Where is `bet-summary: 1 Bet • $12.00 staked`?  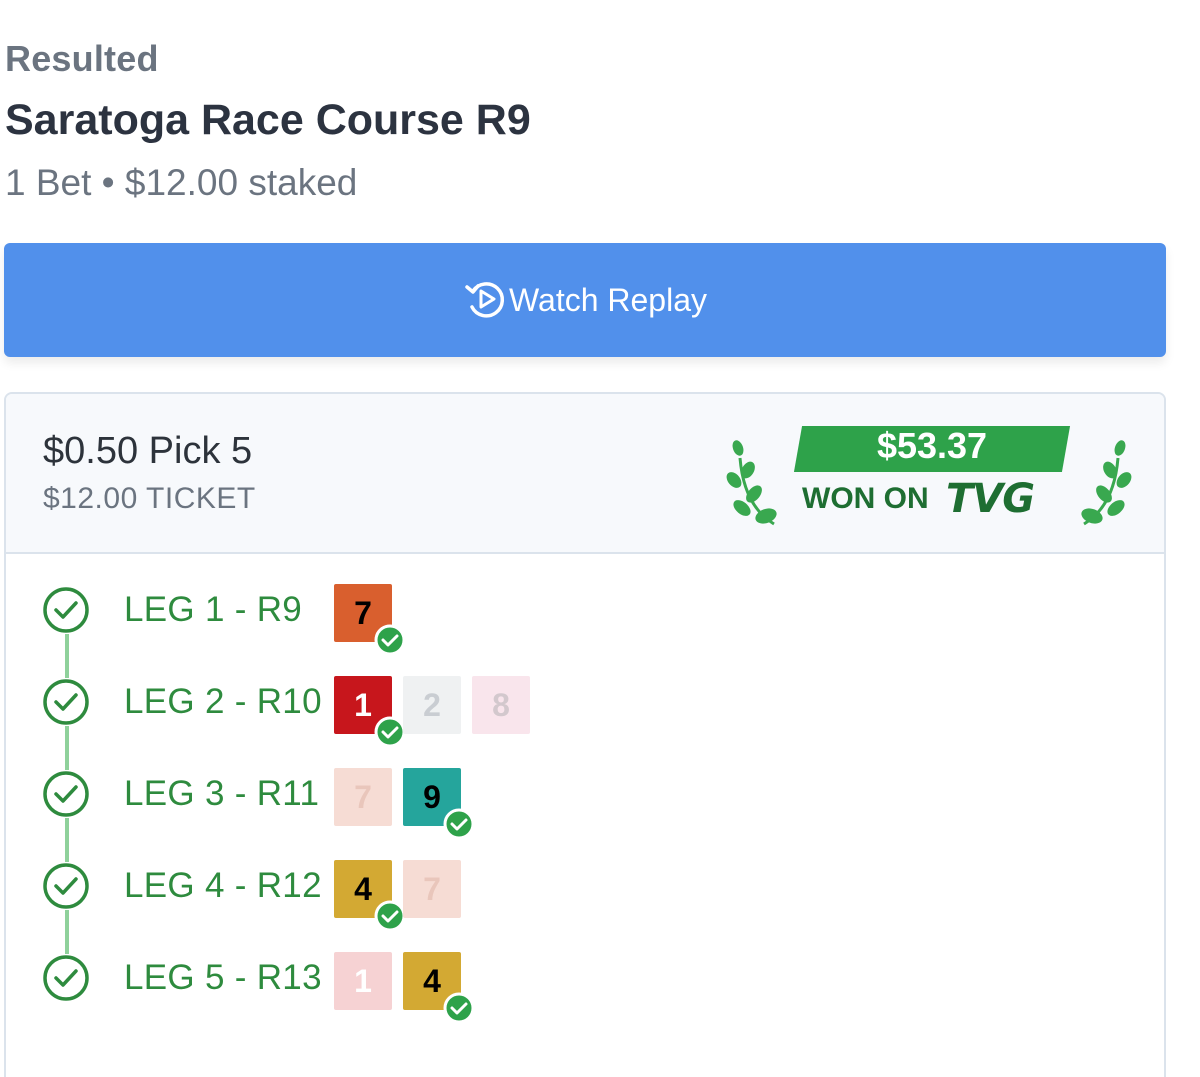
bet-summary: 1 Bet • $12.00 staked is located at coordinates (181, 182).